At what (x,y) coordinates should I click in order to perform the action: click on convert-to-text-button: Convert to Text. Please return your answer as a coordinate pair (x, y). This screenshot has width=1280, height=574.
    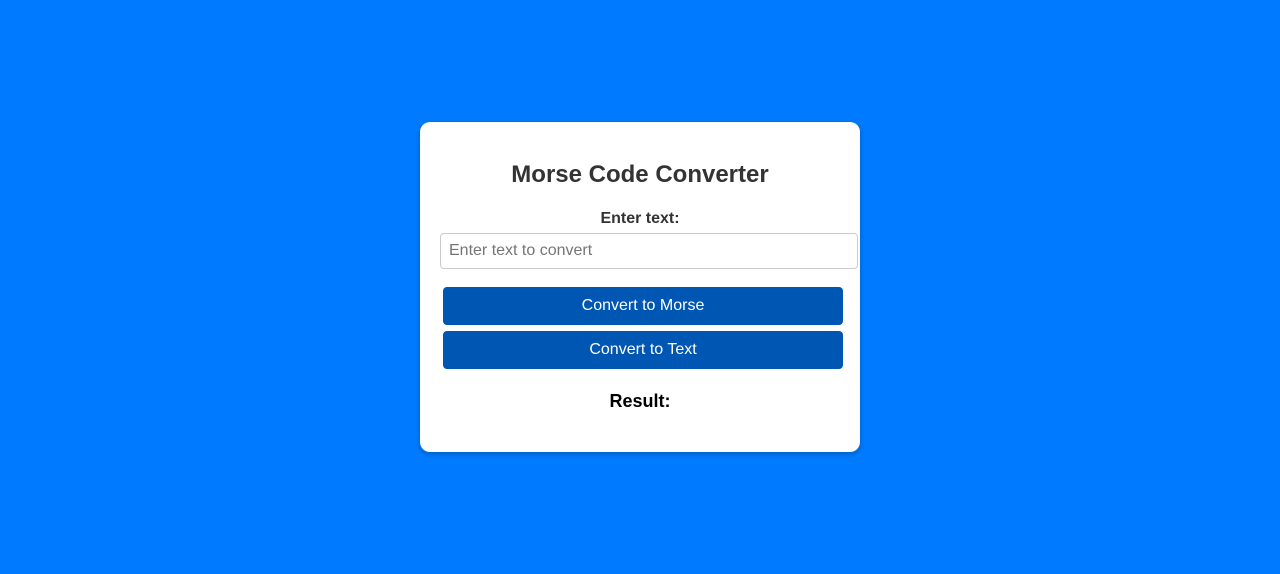
    Looking at the image, I should click on (643, 350).